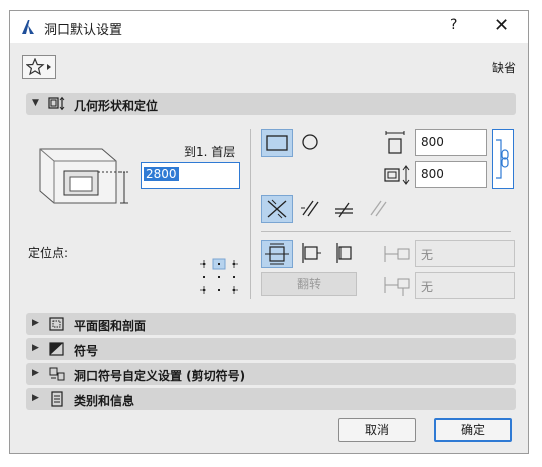 This screenshot has width=542, height=467. What do you see at coordinates (83, 30) in the screenshot?
I see `dialog-title: 洞口默认设置` at bounding box center [83, 30].